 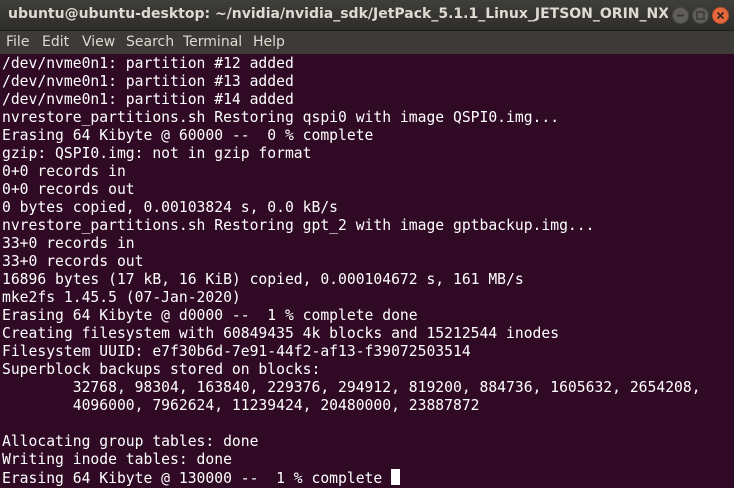 What do you see at coordinates (212, 42) in the screenshot?
I see `menu-terminal: Terminal` at bounding box center [212, 42].